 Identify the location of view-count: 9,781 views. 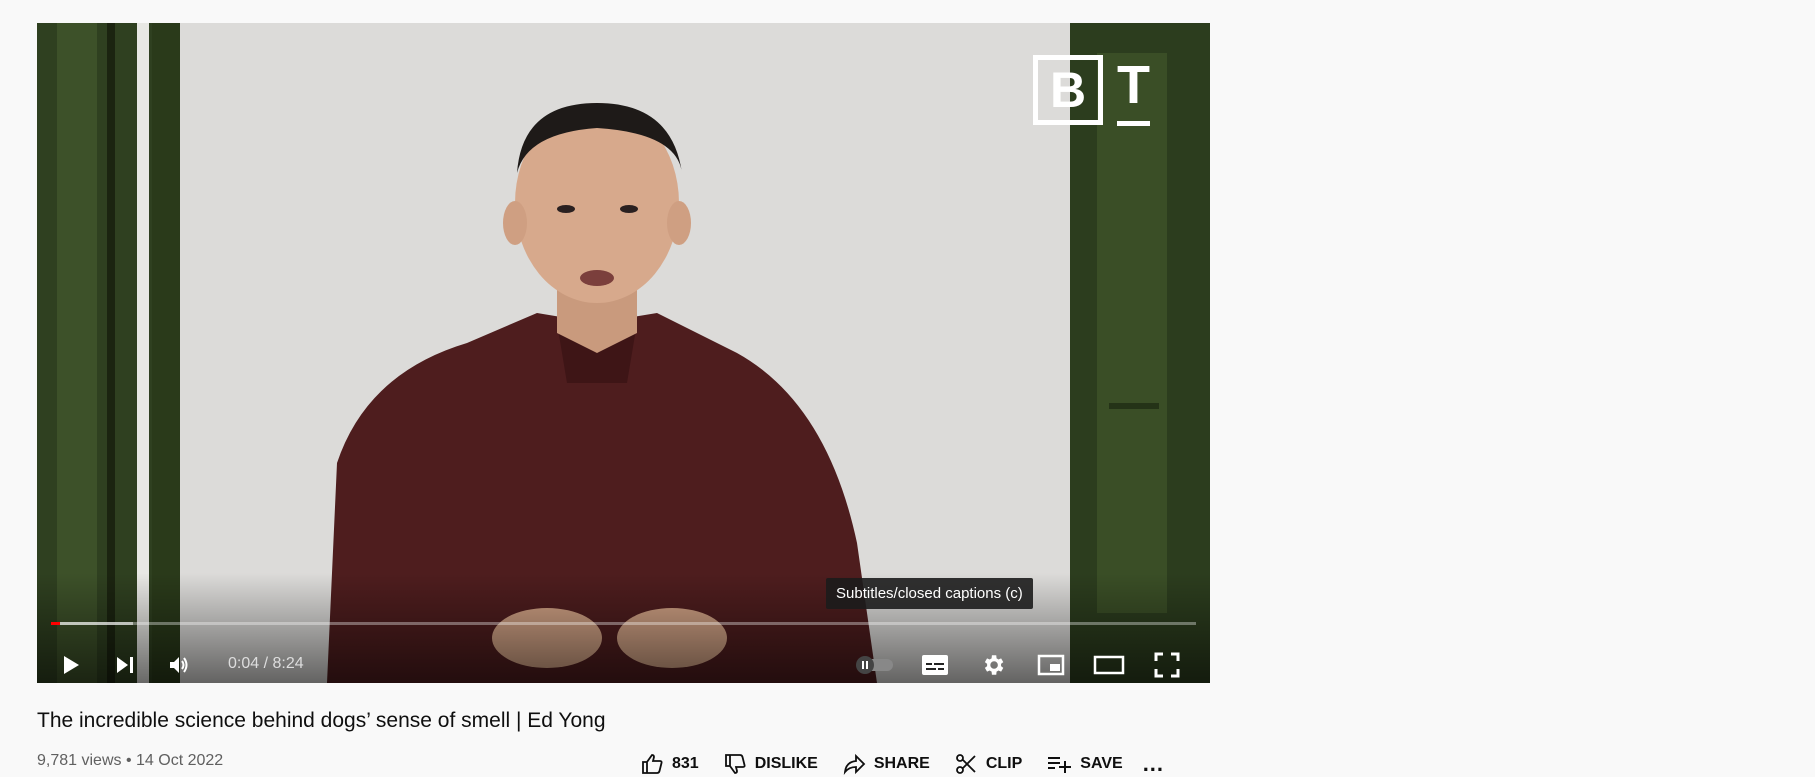
(79, 760).